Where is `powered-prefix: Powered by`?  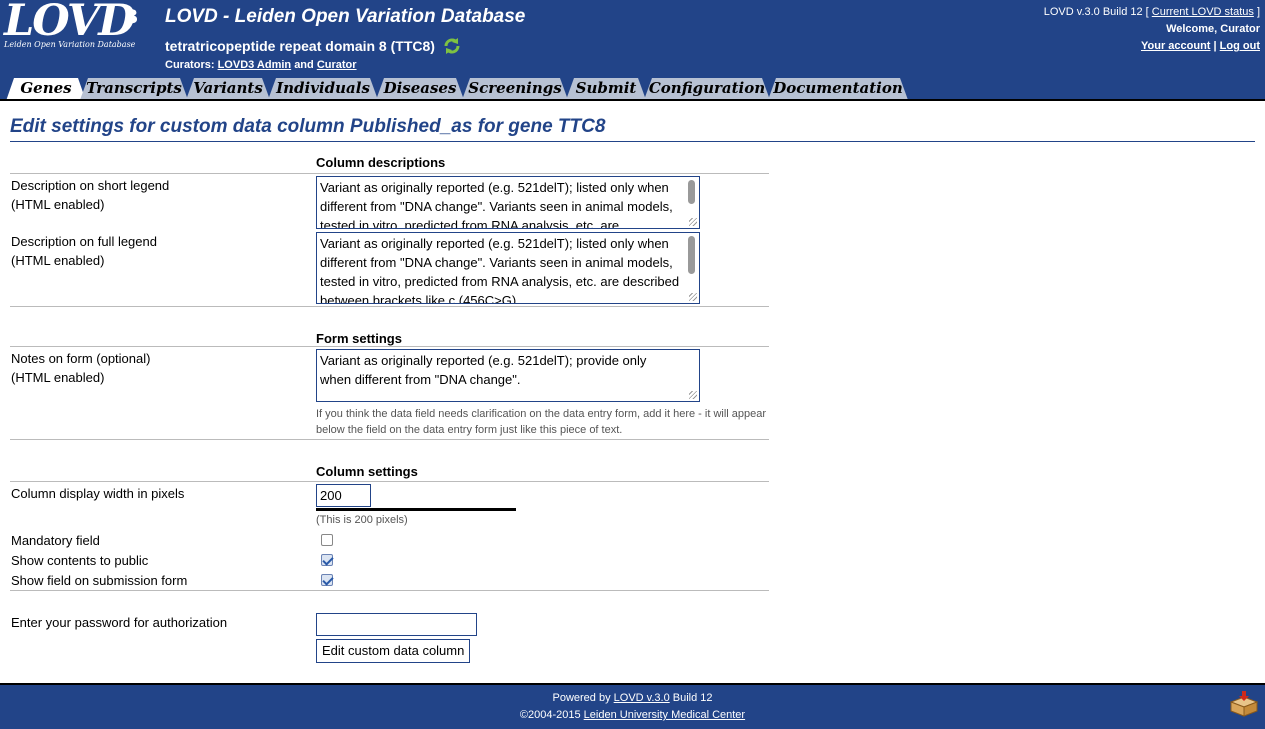
powered-prefix: Powered by is located at coordinates (581, 698).